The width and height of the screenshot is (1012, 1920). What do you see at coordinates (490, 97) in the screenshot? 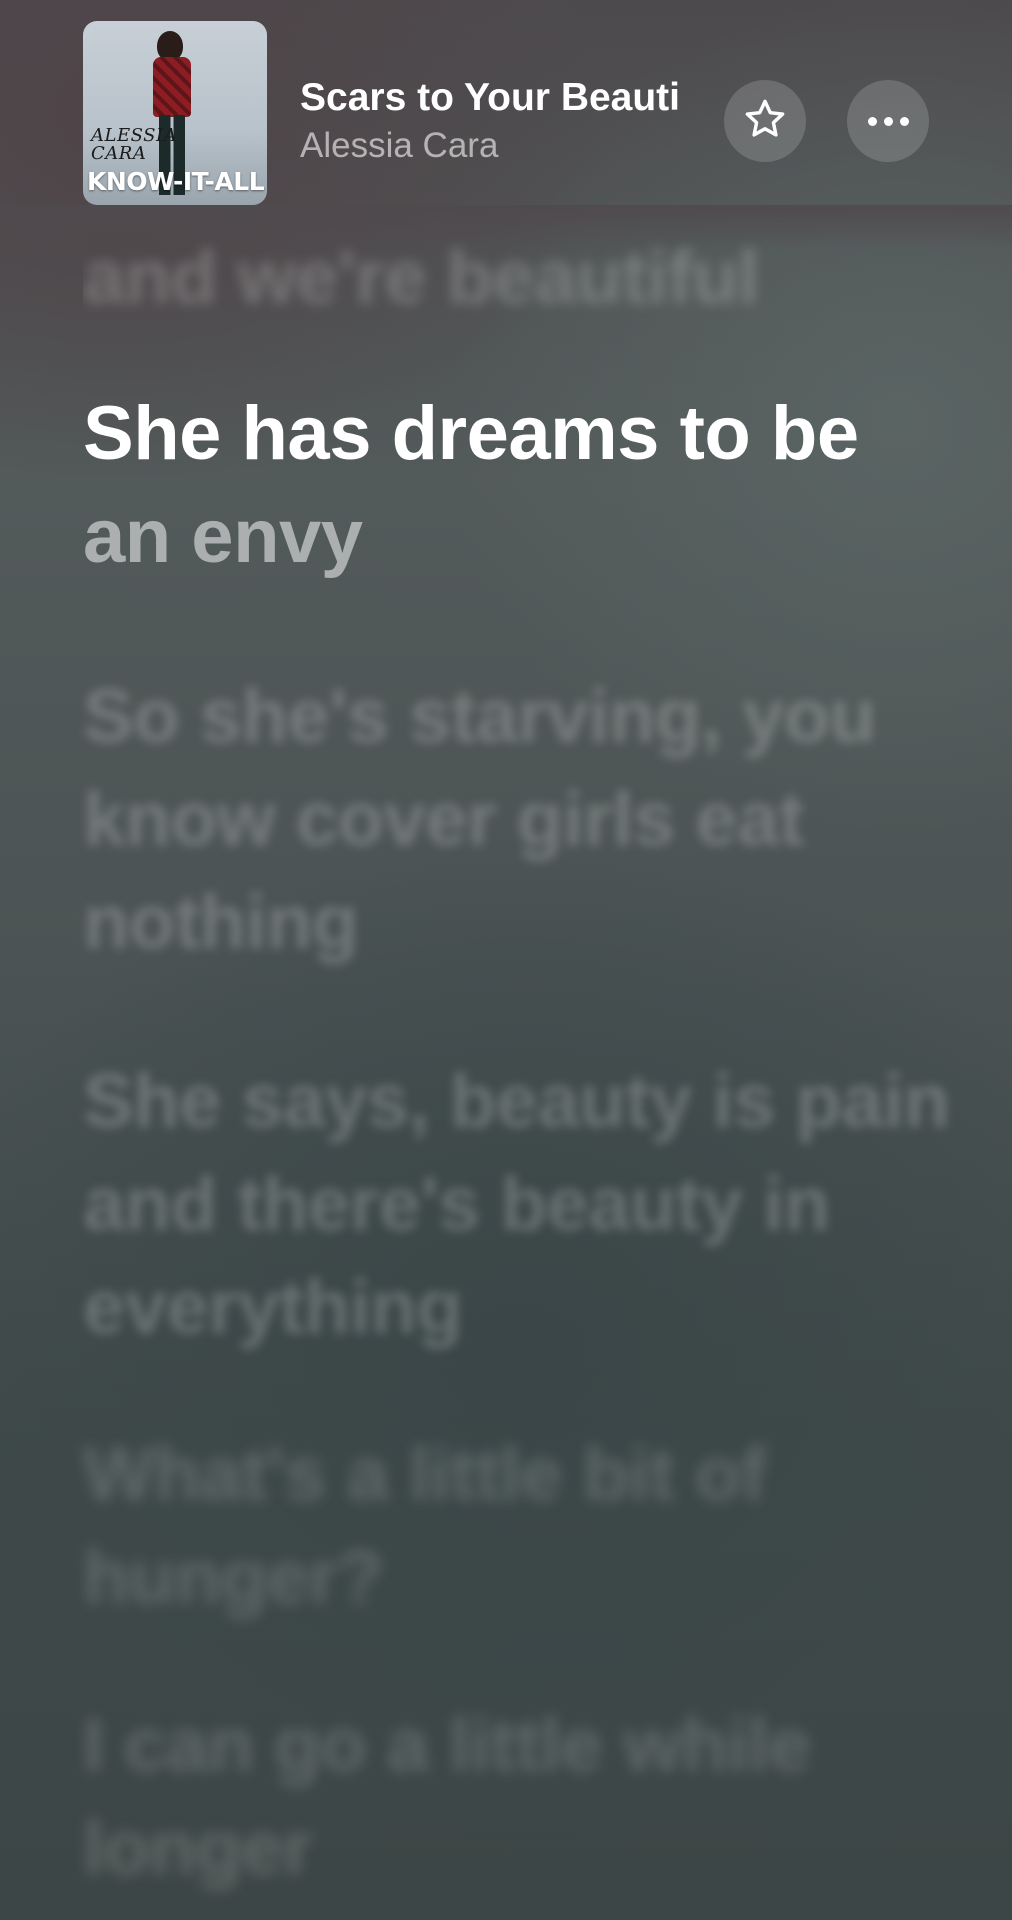
I see `song-title: Scars to Your Beauti` at bounding box center [490, 97].